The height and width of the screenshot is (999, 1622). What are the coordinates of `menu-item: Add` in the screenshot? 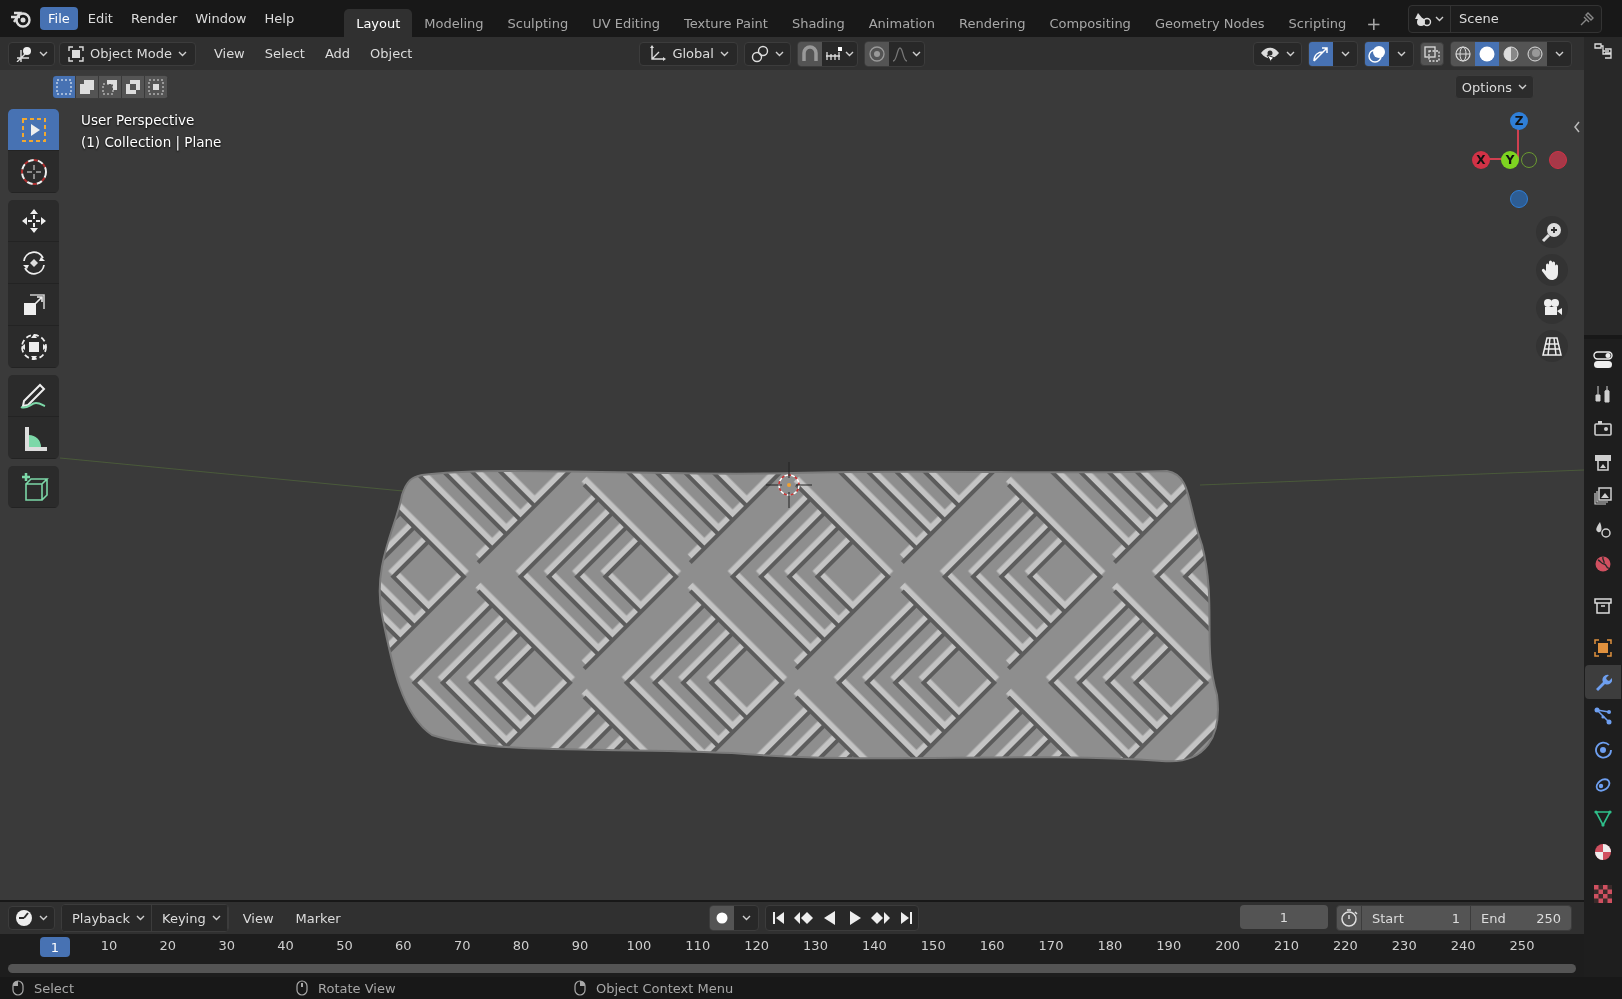 It's located at (337, 53).